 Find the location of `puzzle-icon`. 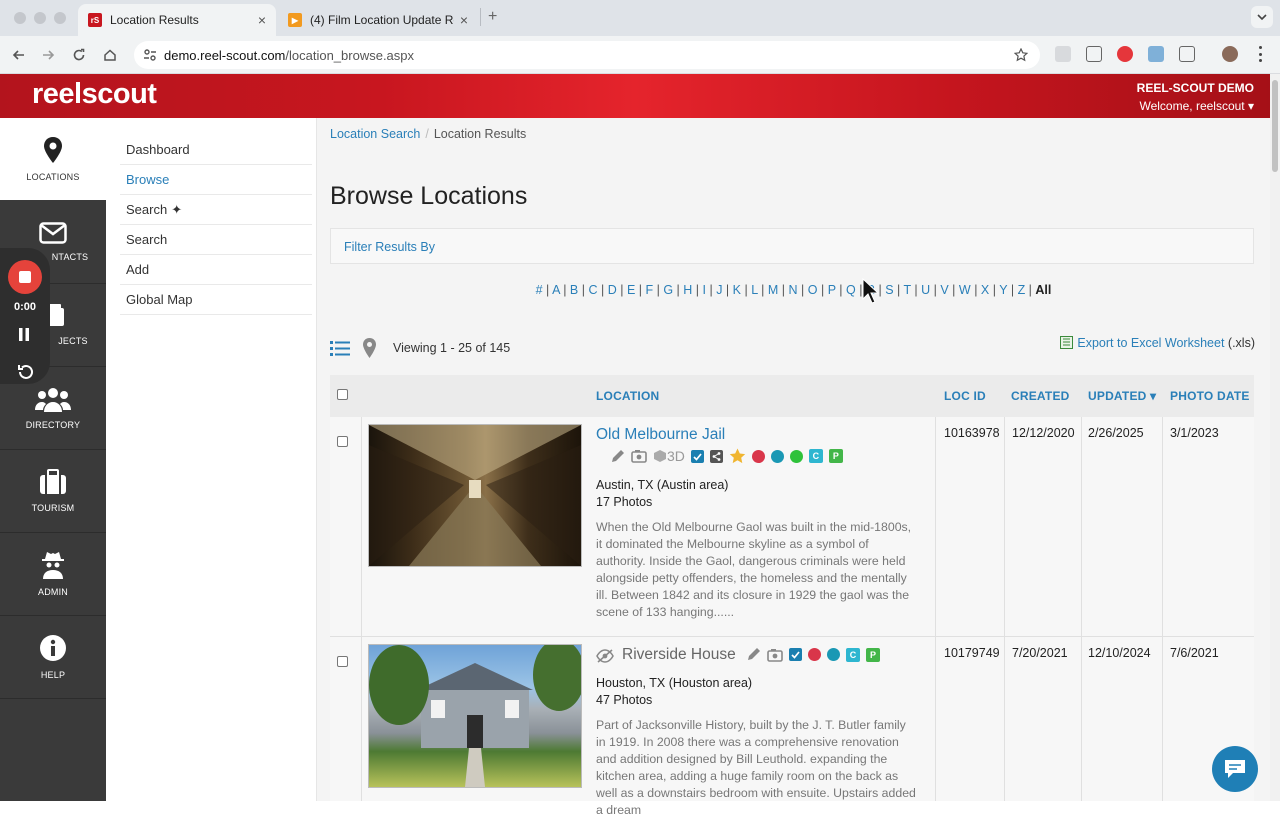

puzzle-icon is located at coordinates (1187, 54).